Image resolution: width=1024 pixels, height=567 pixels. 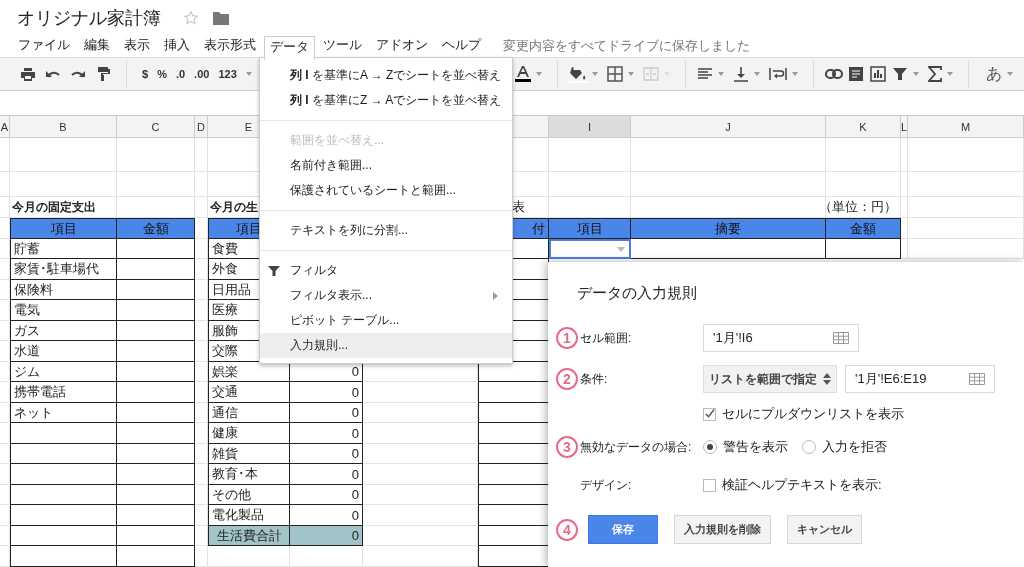 I want to click on decrease-decimals-button: .0, so click(x=180, y=74).